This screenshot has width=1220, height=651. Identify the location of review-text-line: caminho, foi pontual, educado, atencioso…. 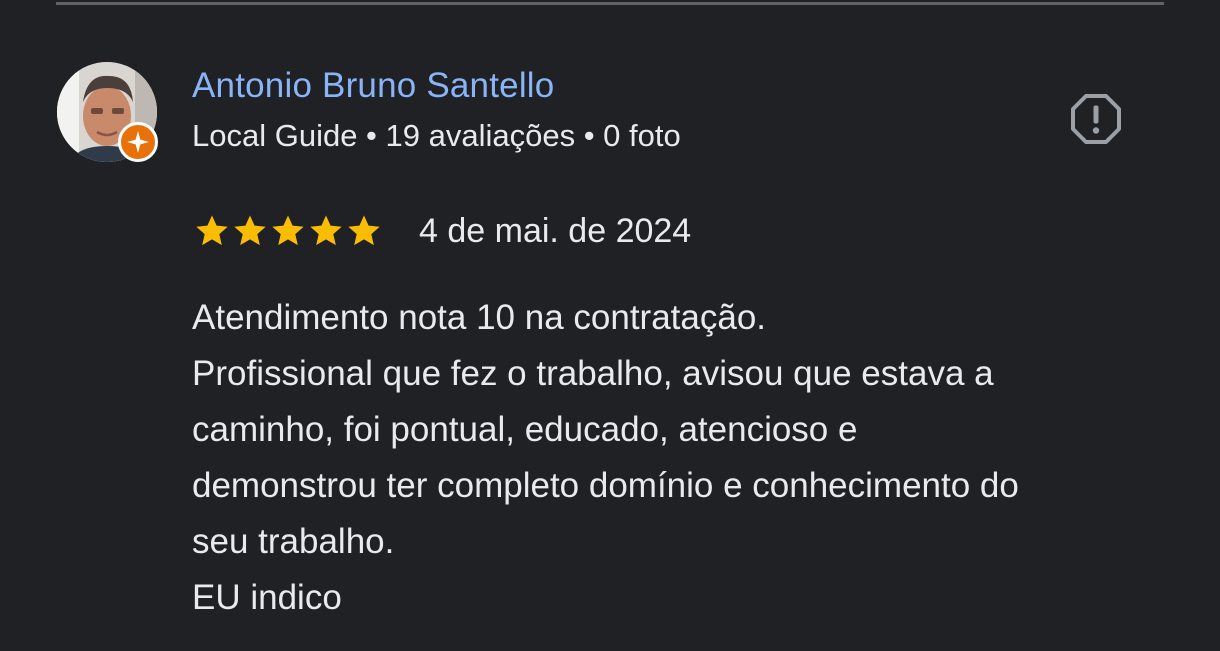
(525, 429).